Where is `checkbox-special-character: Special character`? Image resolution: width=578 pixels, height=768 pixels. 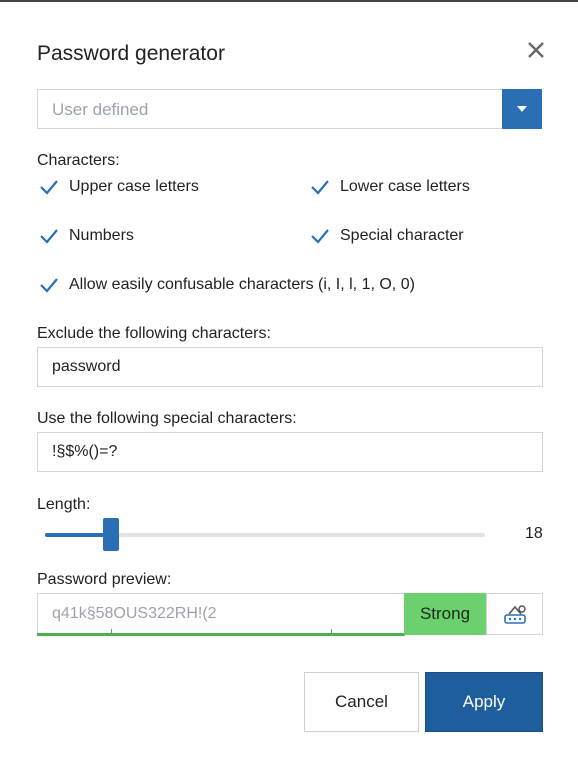
checkbox-special-character: Special character is located at coordinates (386, 236).